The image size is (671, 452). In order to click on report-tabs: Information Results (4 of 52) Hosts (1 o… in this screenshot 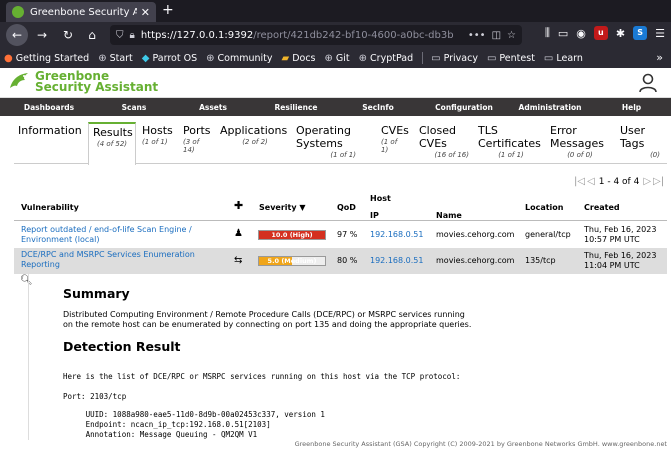, I will do `click(340, 143)`.